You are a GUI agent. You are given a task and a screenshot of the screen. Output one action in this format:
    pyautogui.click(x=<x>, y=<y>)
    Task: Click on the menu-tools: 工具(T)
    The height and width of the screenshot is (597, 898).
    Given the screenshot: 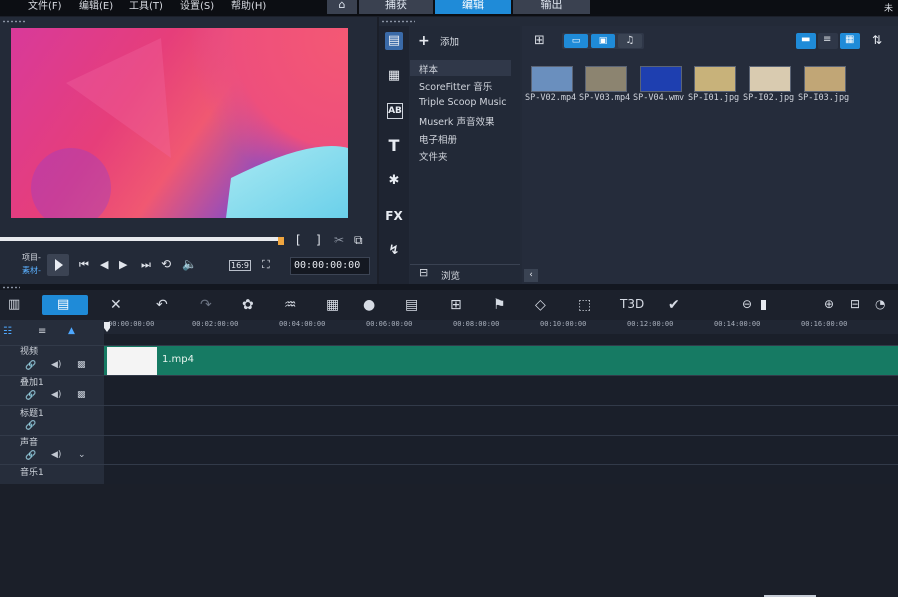 What is the action you would take?
    pyautogui.click(x=146, y=6)
    